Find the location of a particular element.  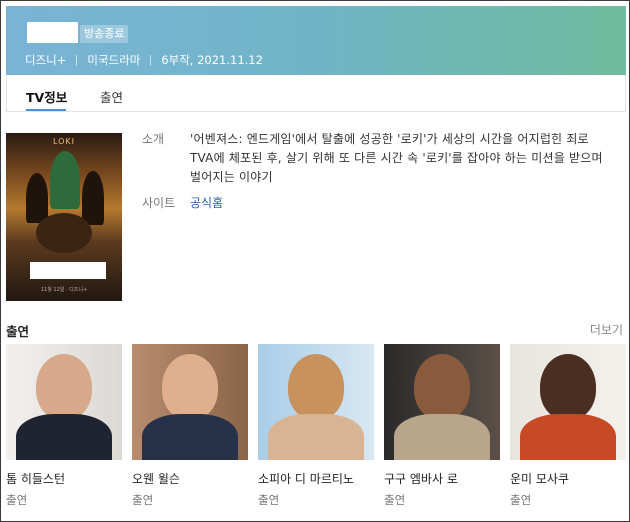

cast-card: 구구 엠바사 로 출연 is located at coordinates (442, 426).